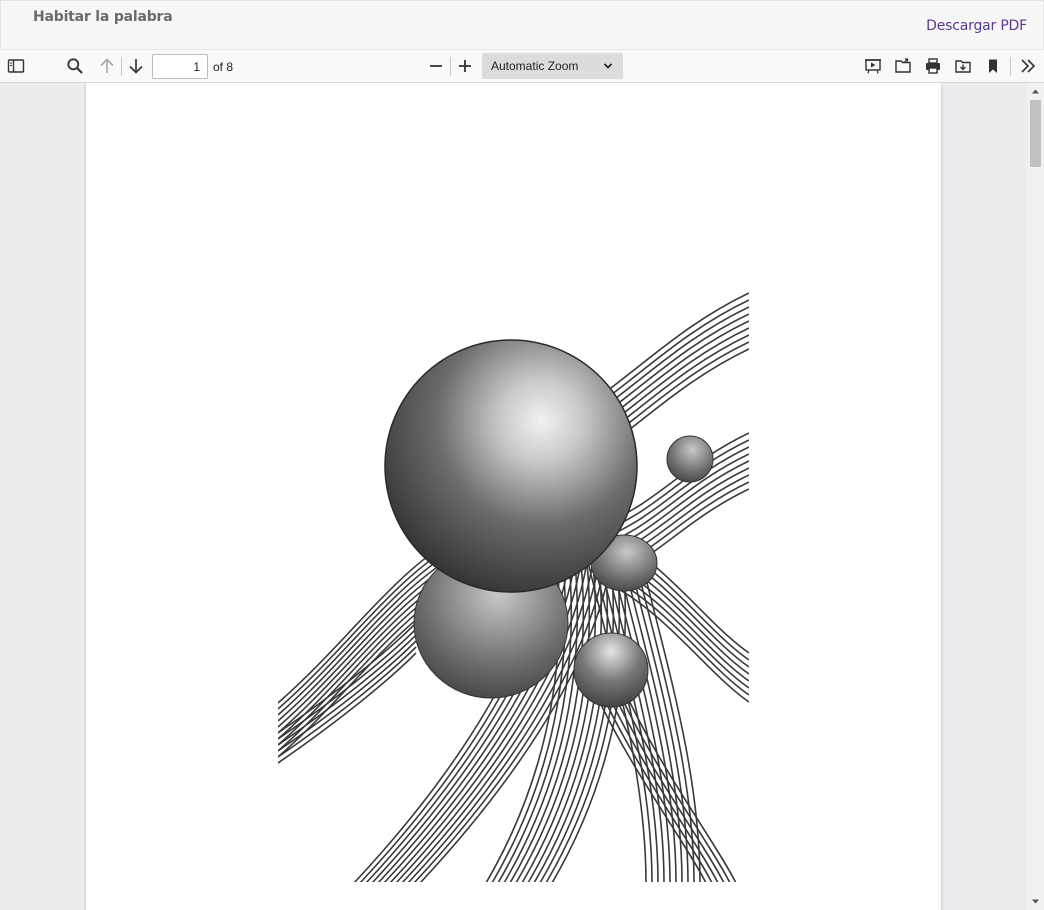  I want to click on search-icon, so click(75, 66).